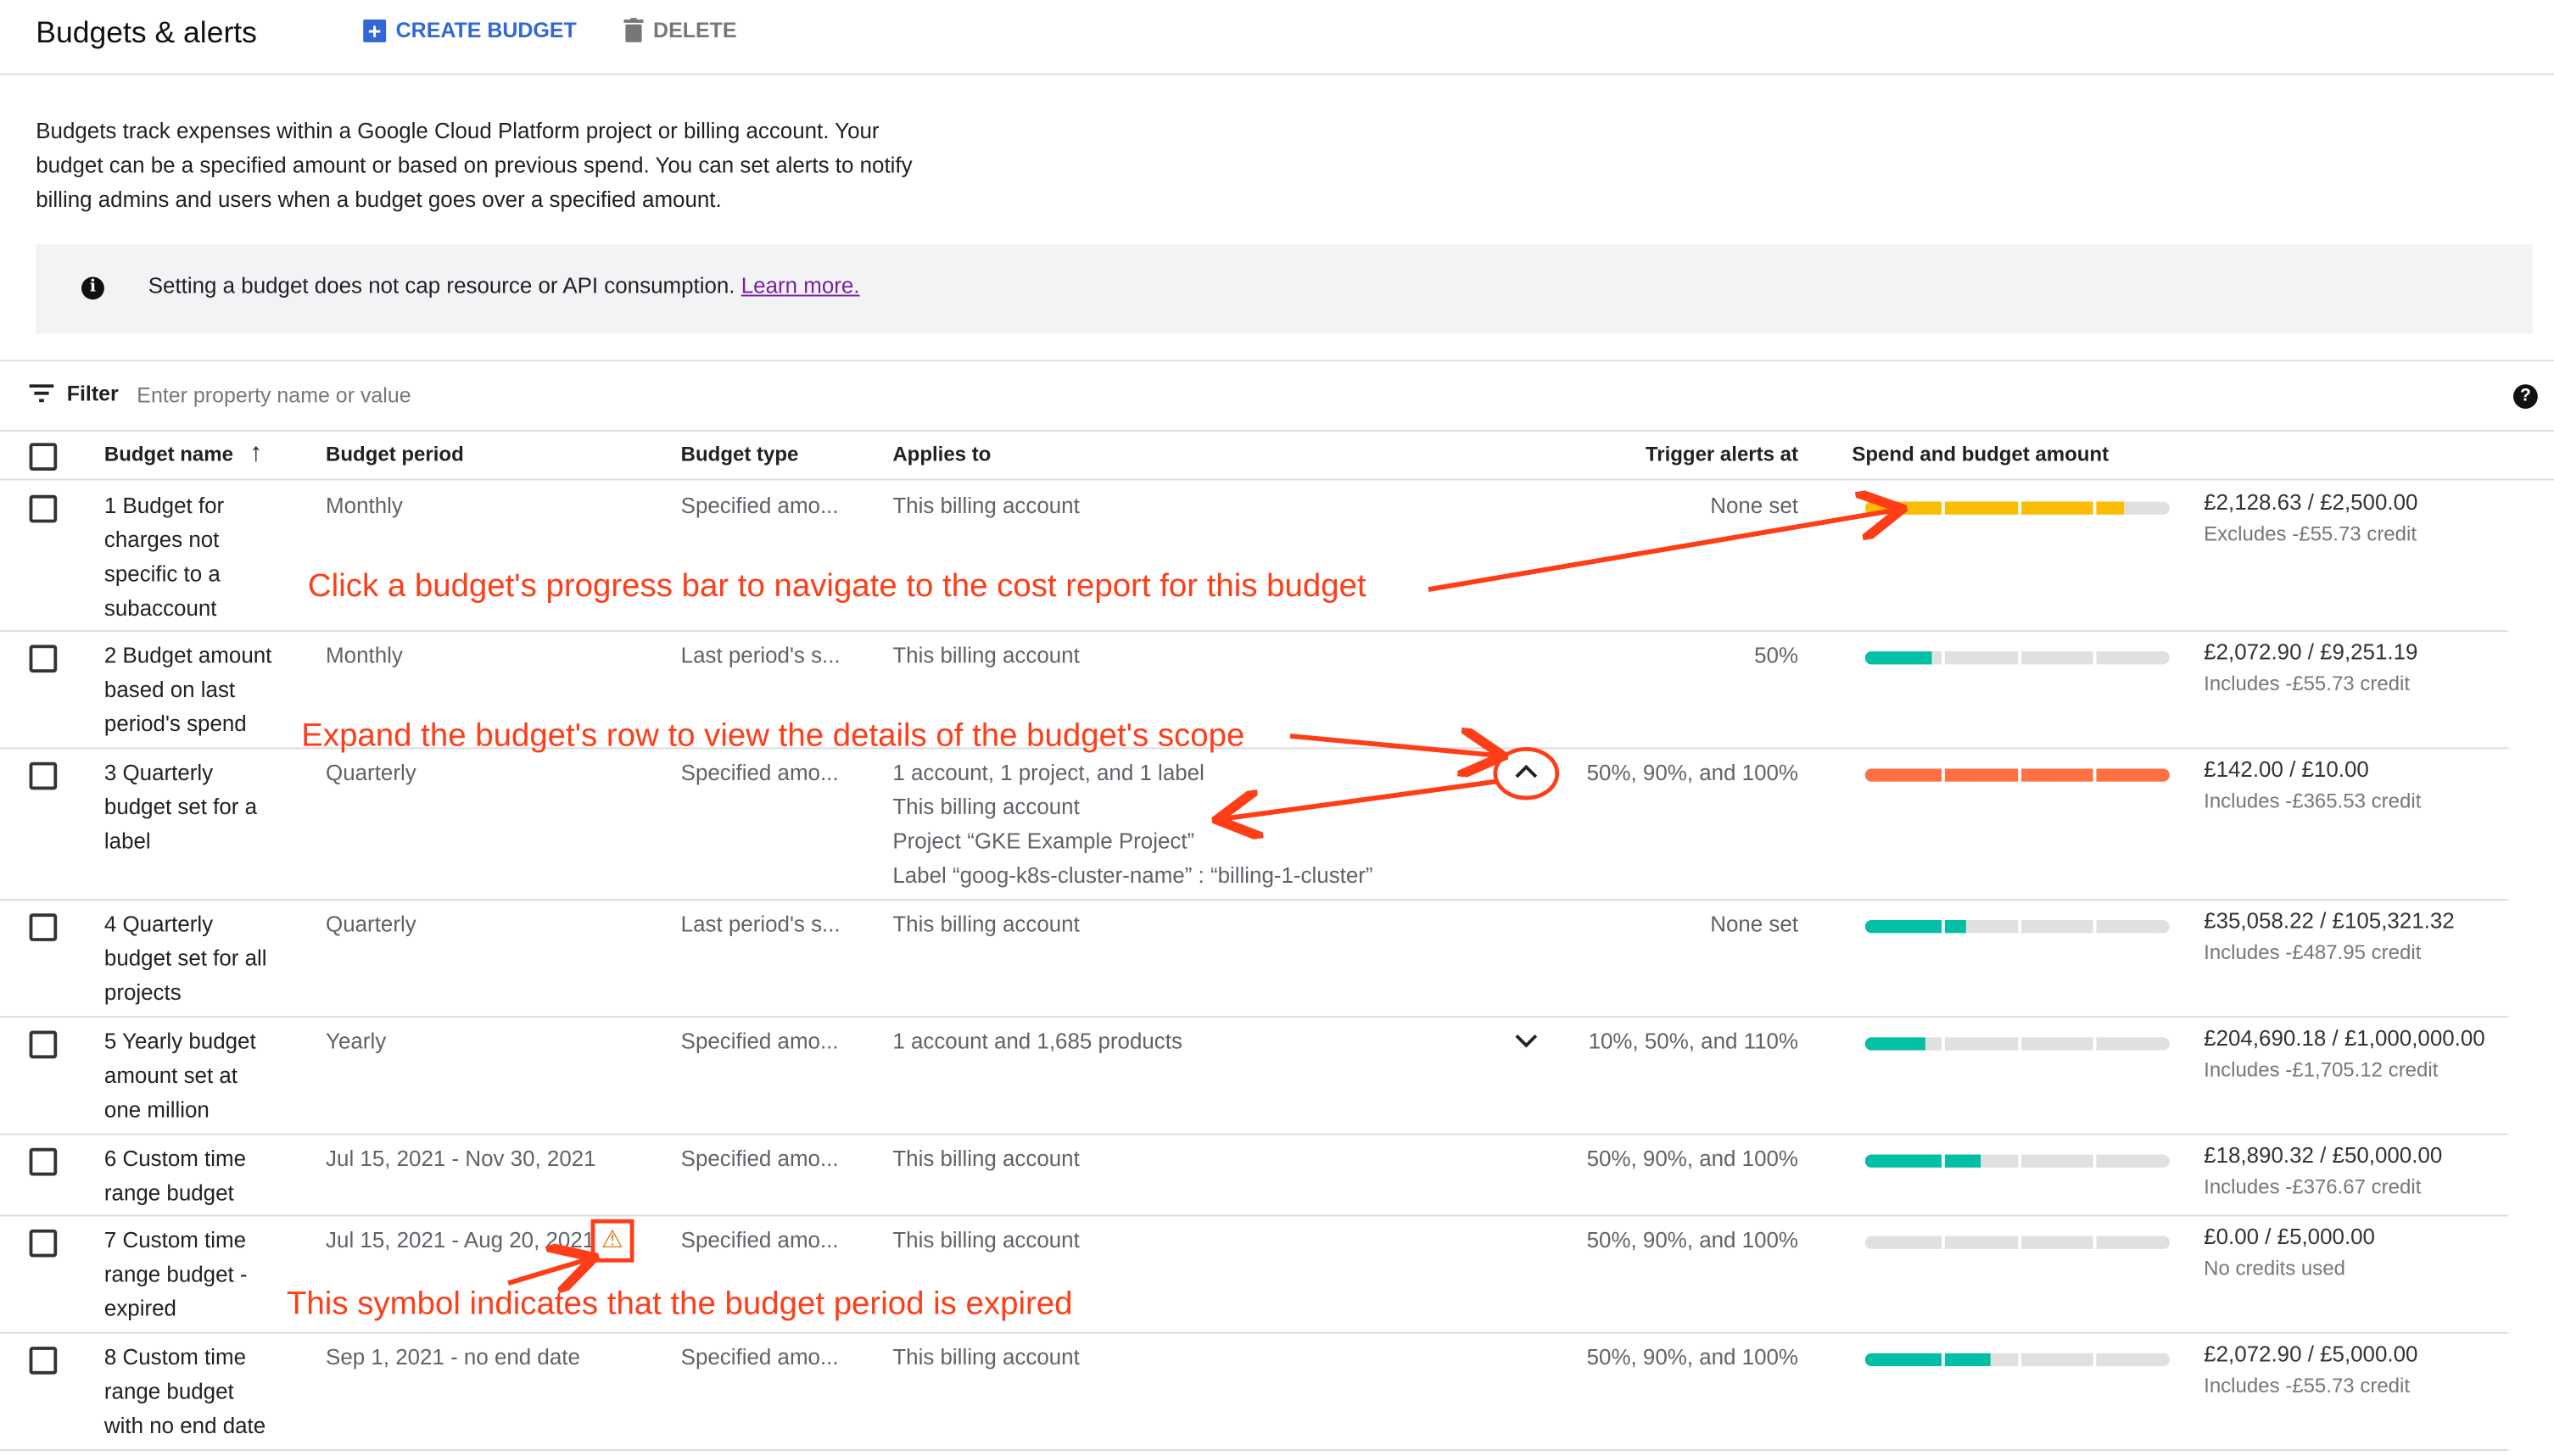 This screenshot has width=2554, height=1456. I want to click on spend-amount: £2,072.90 / £9,251.19, so click(2311, 652).